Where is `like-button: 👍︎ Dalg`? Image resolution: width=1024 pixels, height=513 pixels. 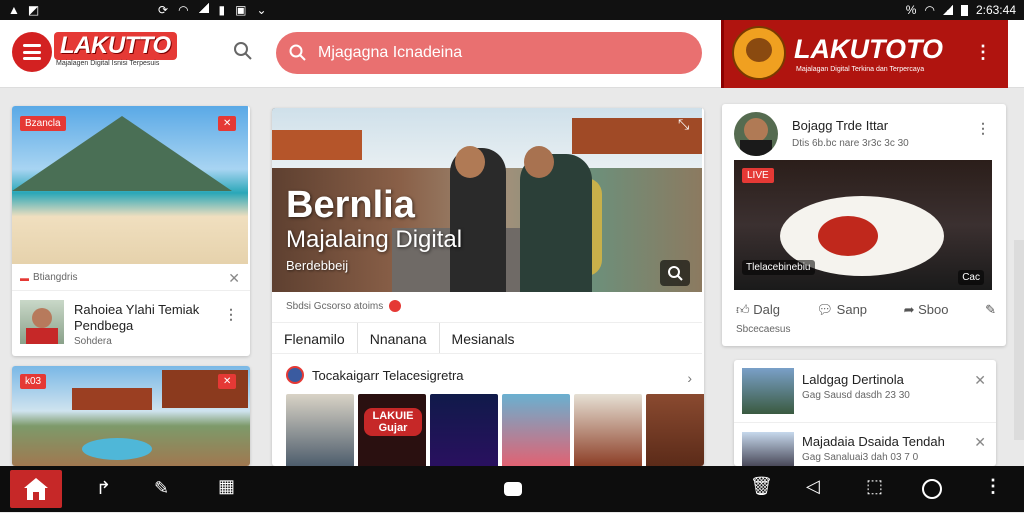
like-button: 👍︎ Dalg is located at coordinates (758, 310).